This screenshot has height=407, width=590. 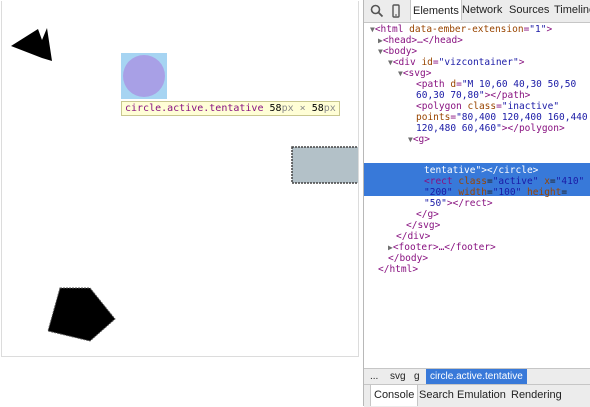 What do you see at coordinates (408, 258) in the screenshot?
I see `dom-node-body-close: </body>` at bounding box center [408, 258].